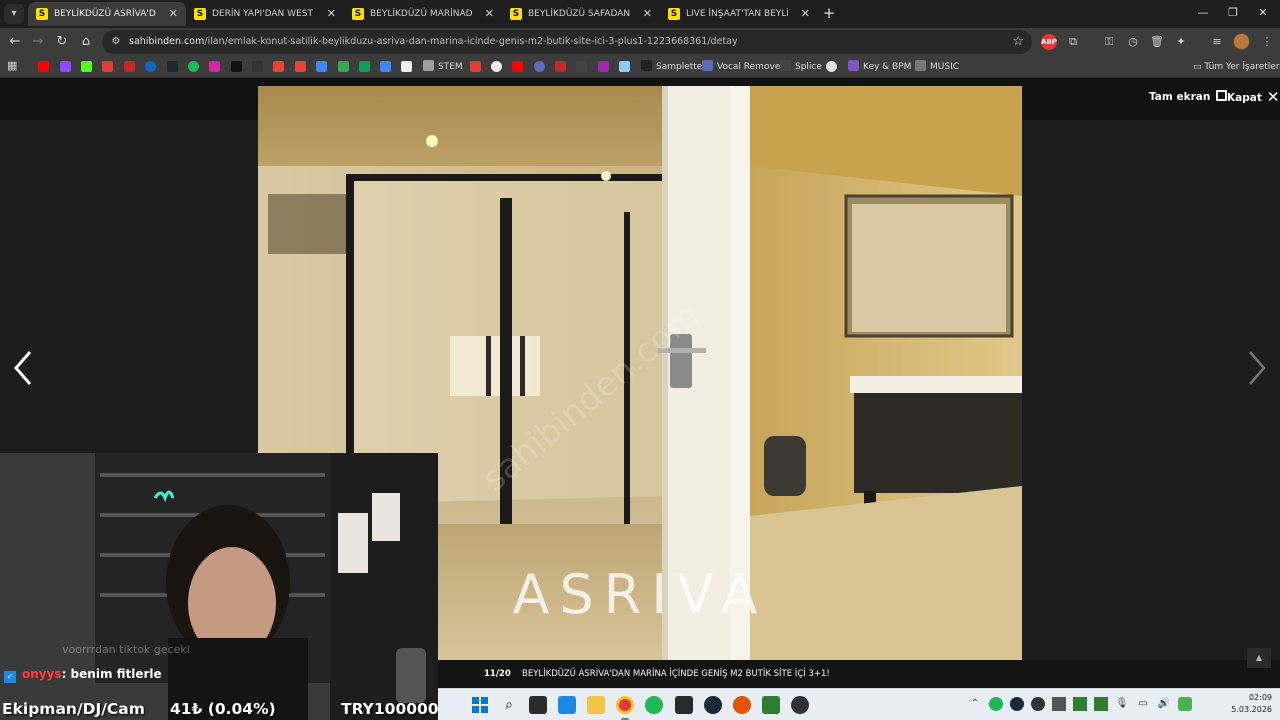 The image size is (1280, 720). What do you see at coordinates (975, 704) in the screenshot?
I see `tray-expand-icon: ⌃` at bounding box center [975, 704].